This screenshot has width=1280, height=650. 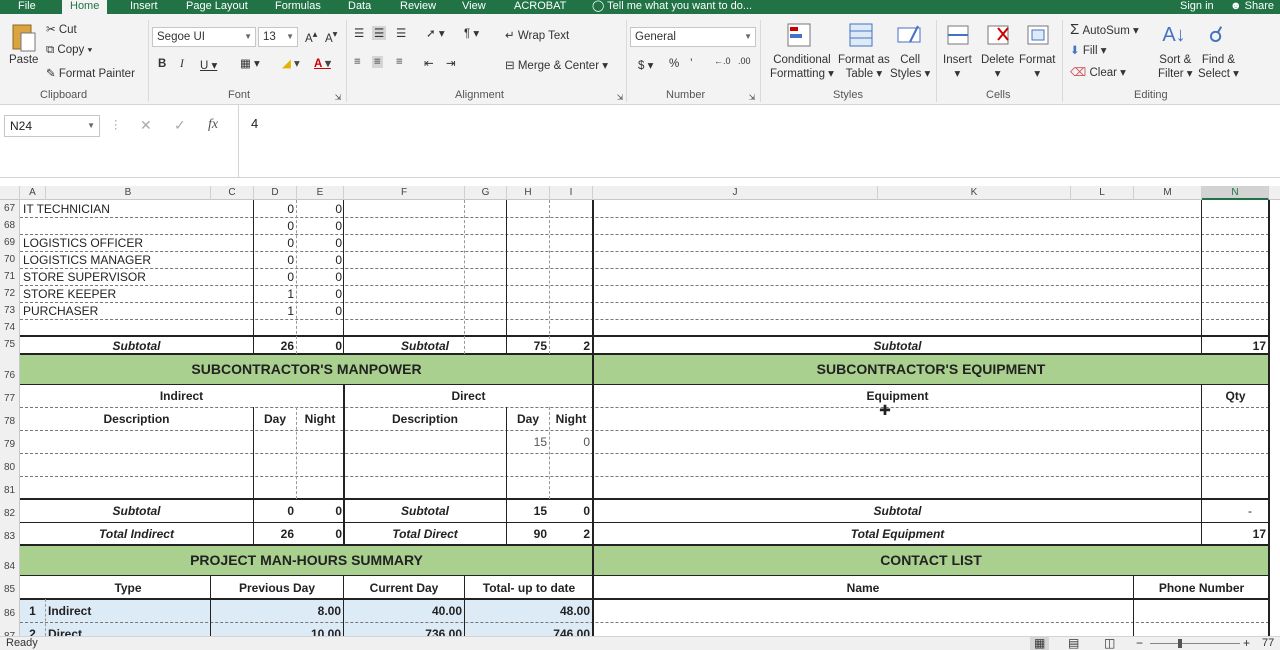 I want to click on tab-acrobat: ACROBAT, so click(x=540, y=7).